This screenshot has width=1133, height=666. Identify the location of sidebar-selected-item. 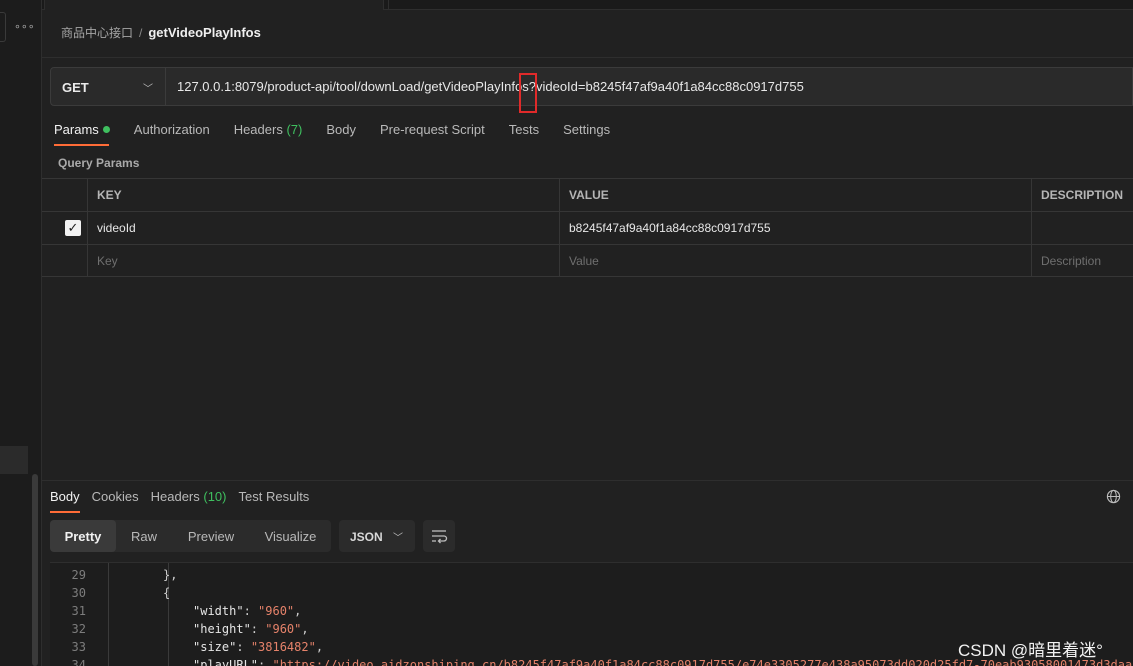
(14, 460).